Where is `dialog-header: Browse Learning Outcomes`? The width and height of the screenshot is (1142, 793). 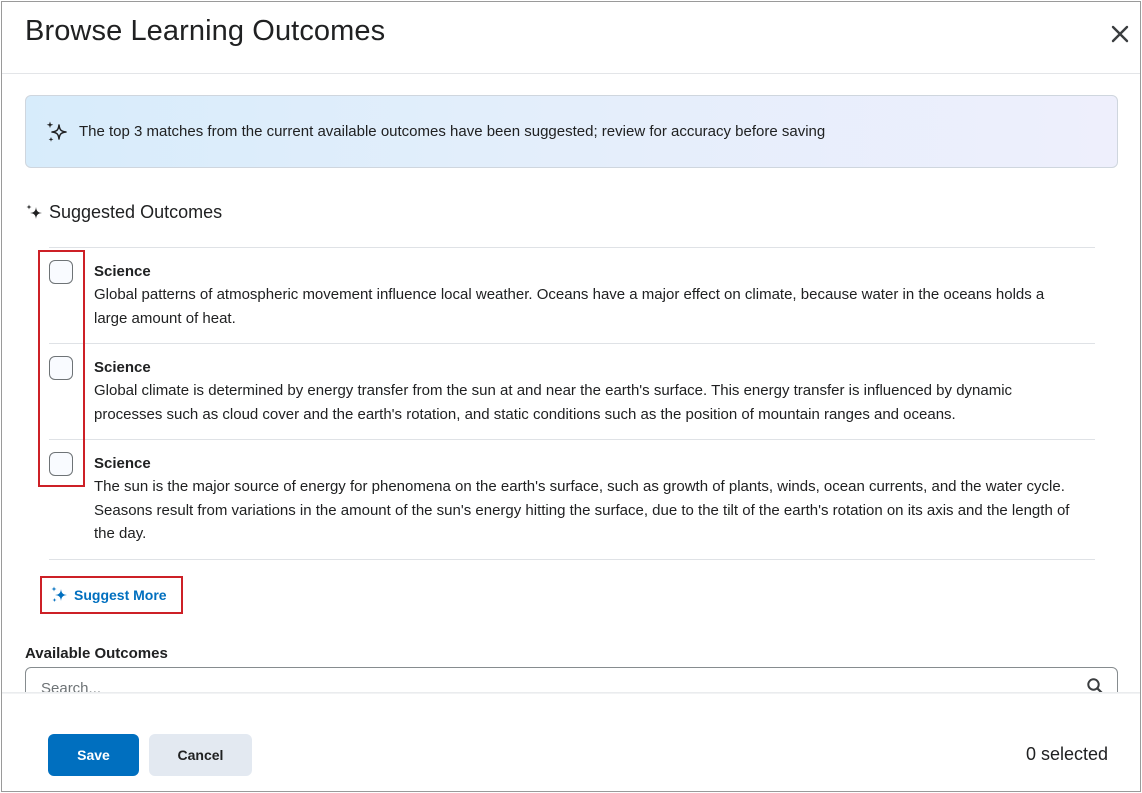
dialog-header: Browse Learning Outcomes is located at coordinates (571, 38).